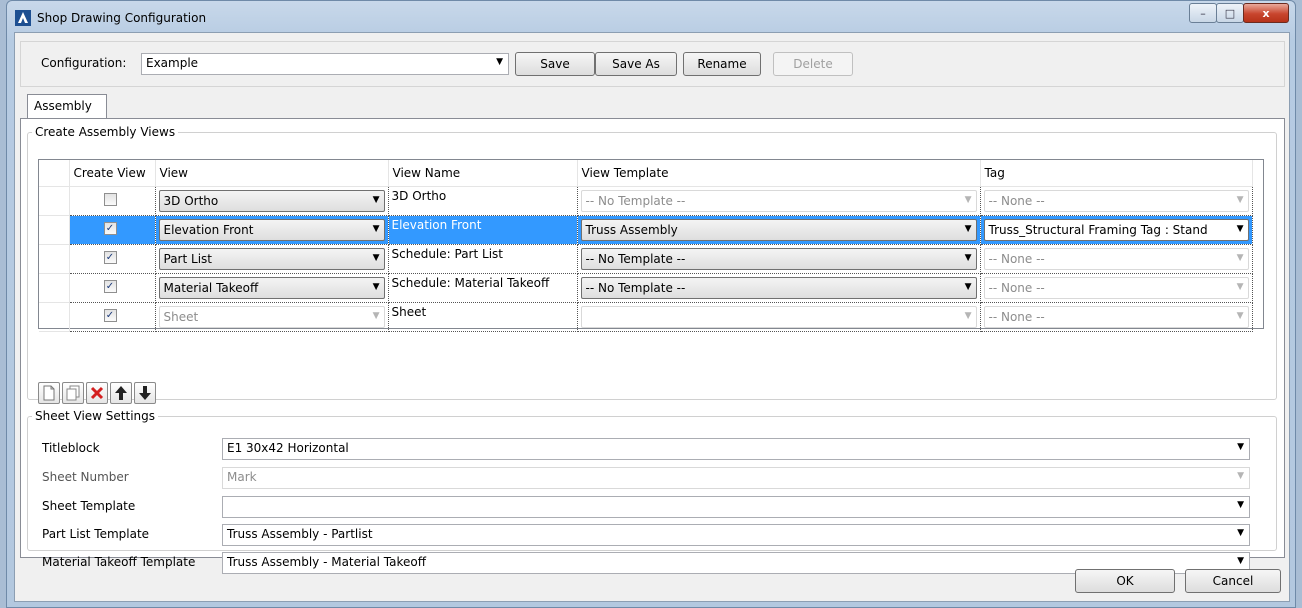 Image resolution: width=1302 pixels, height=608 pixels. What do you see at coordinates (779, 173) in the screenshot?
I see `col-view-template: View Template` at bounding box center [779, 173].